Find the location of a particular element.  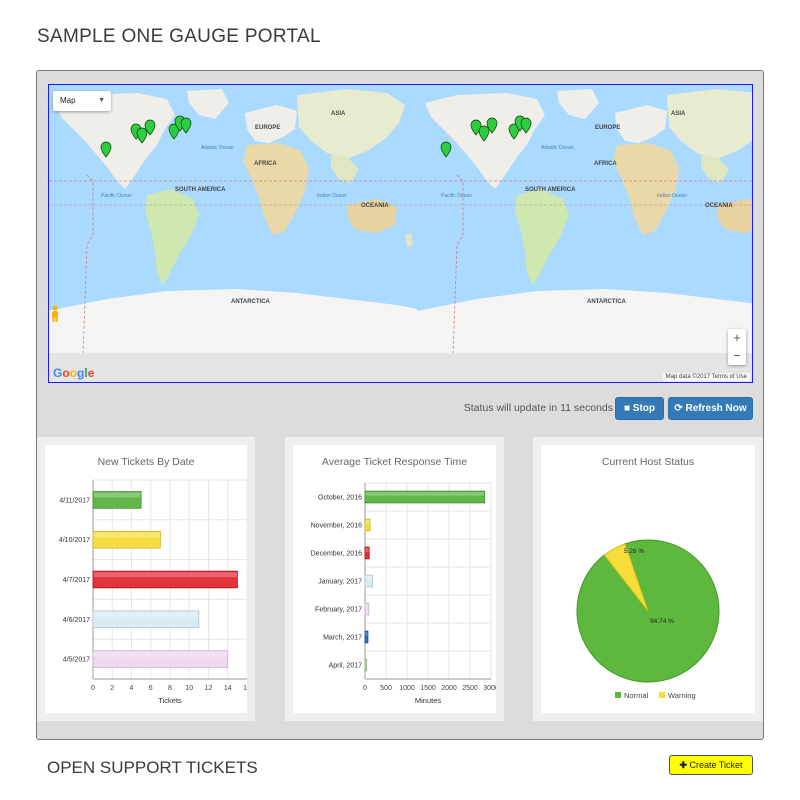

label-europe: EUROPE is located at coordinates (267, 128).